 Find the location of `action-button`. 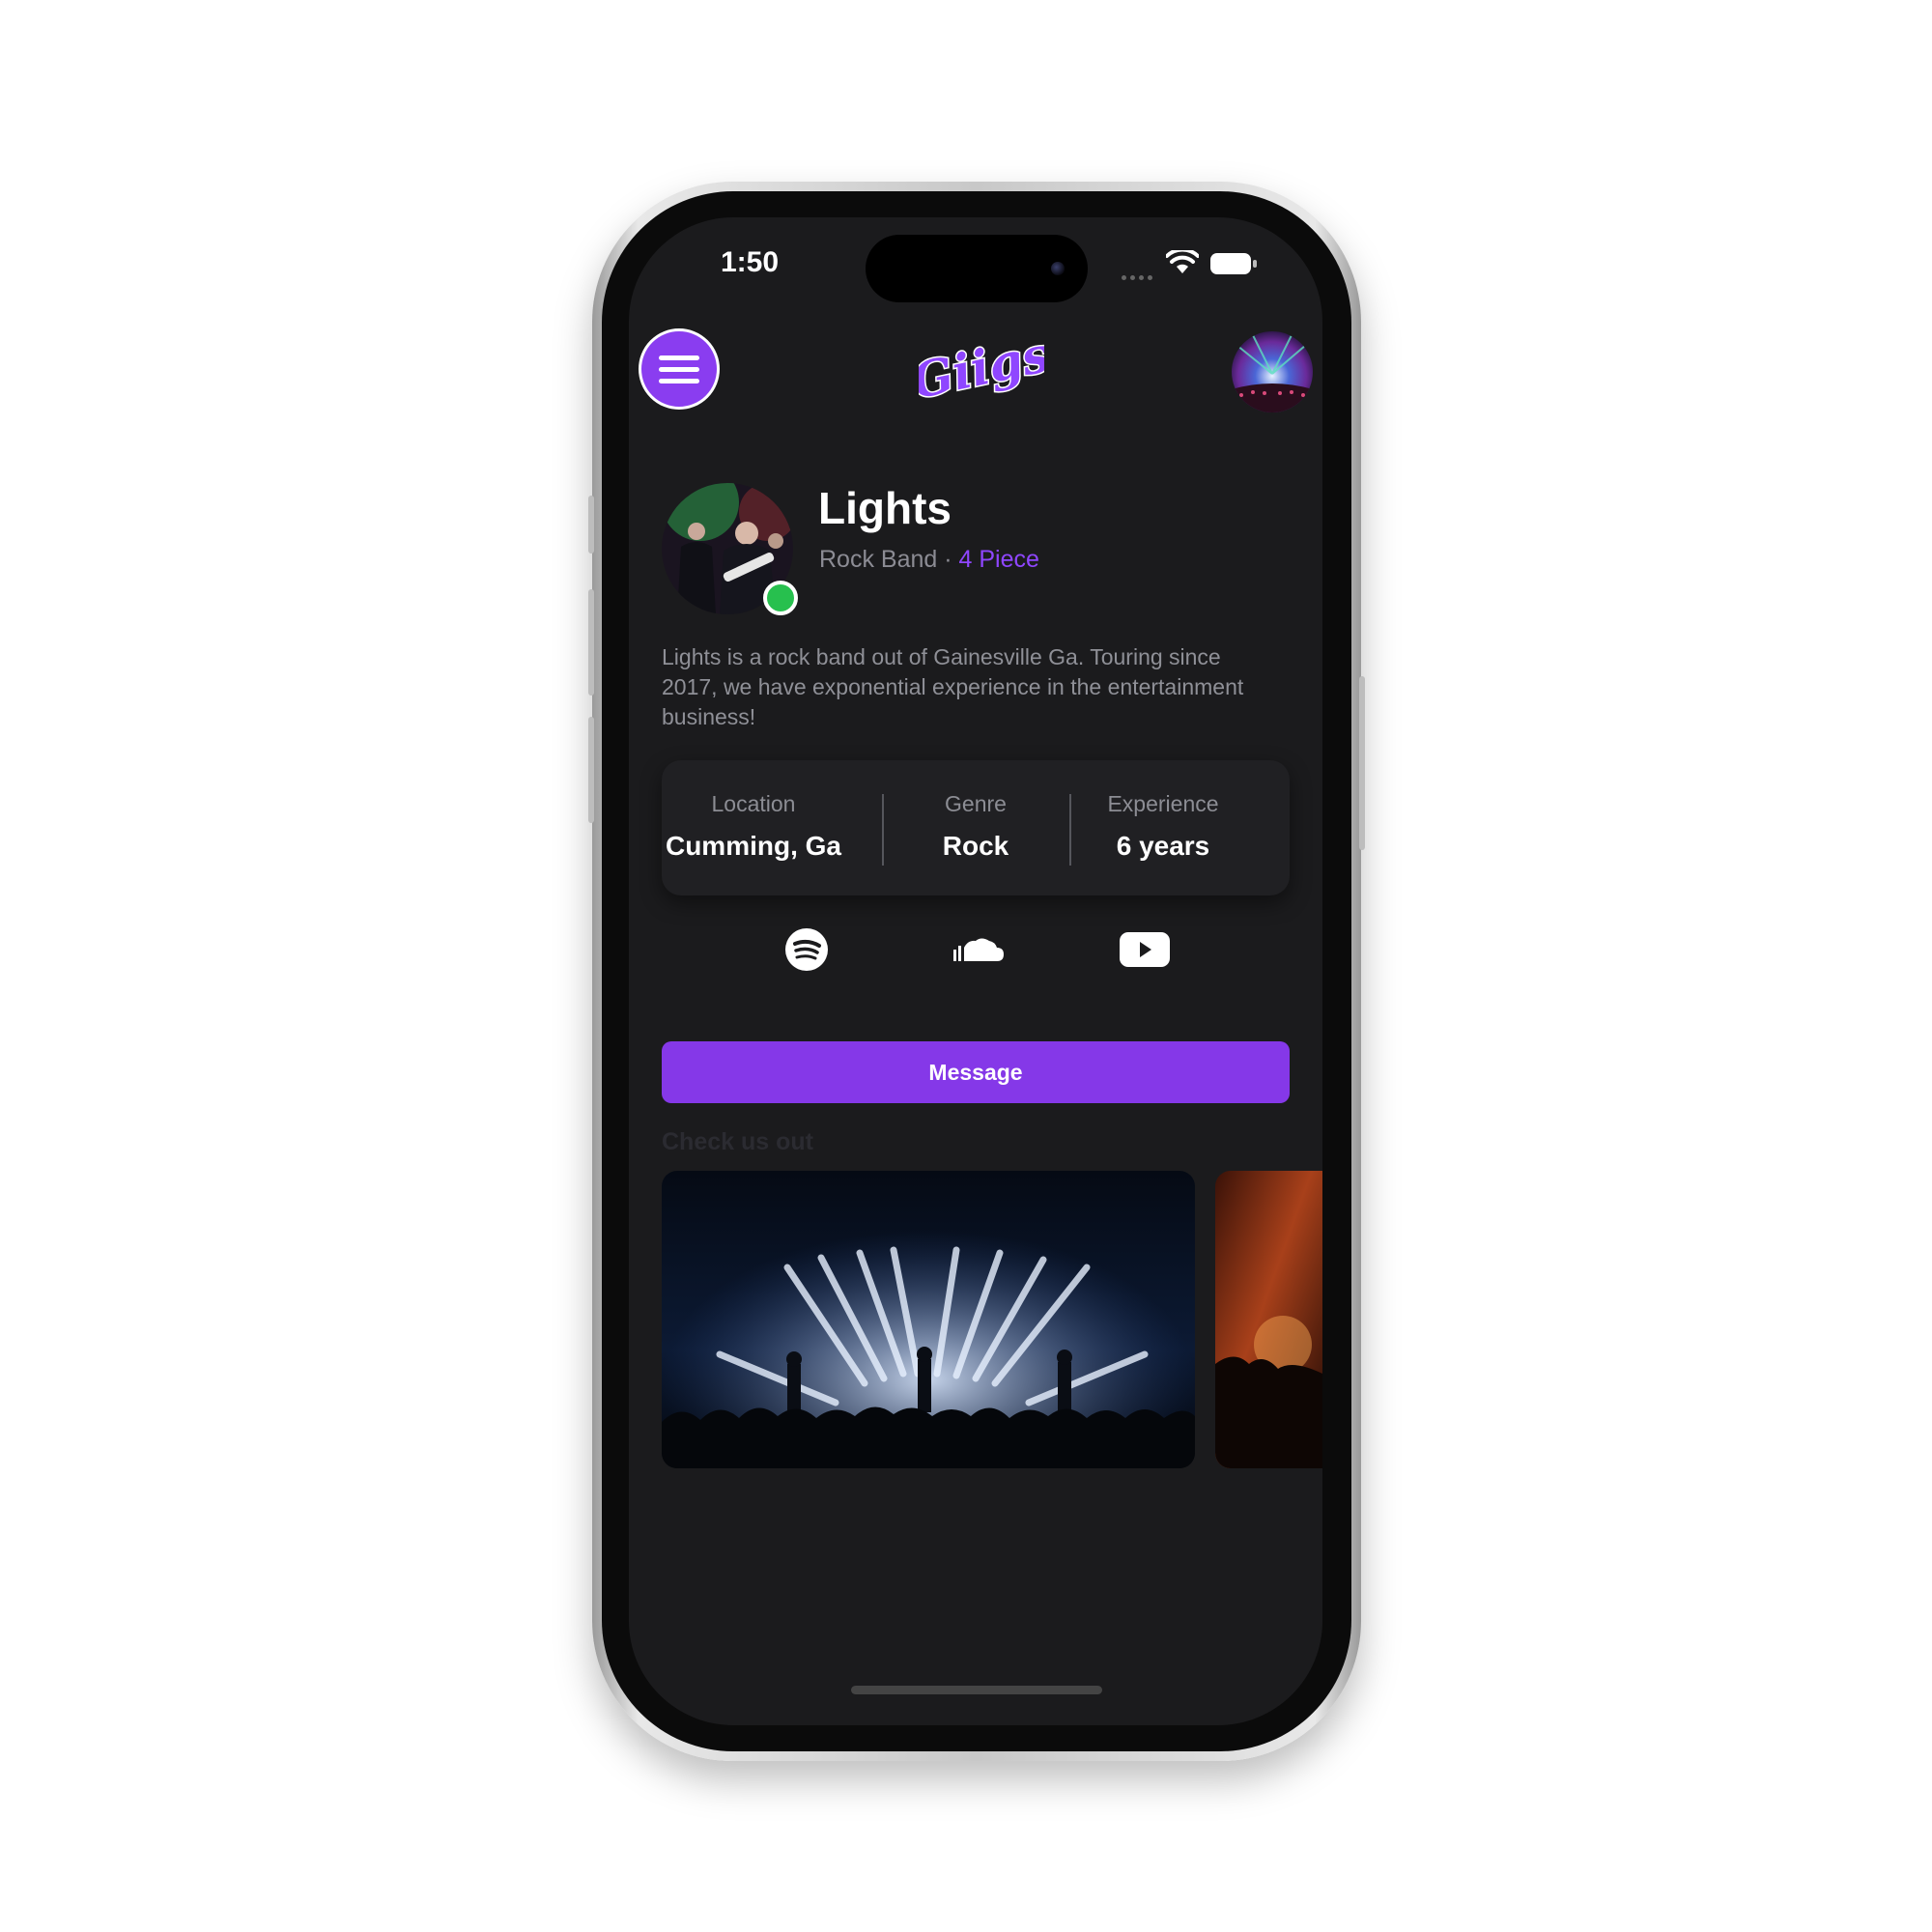

action-button is located at coordinates (591, 525).